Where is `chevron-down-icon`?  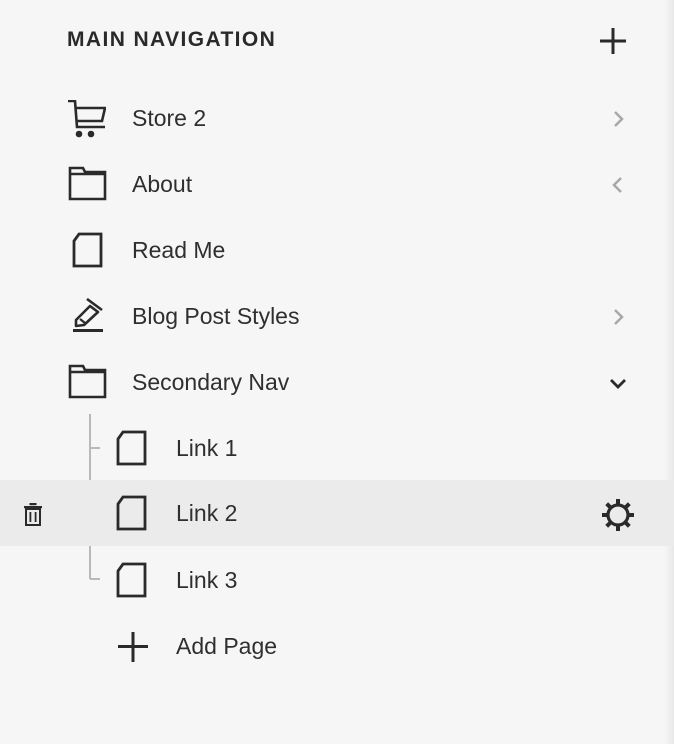
chevron-down-icon is located at coordinates (618, 383).